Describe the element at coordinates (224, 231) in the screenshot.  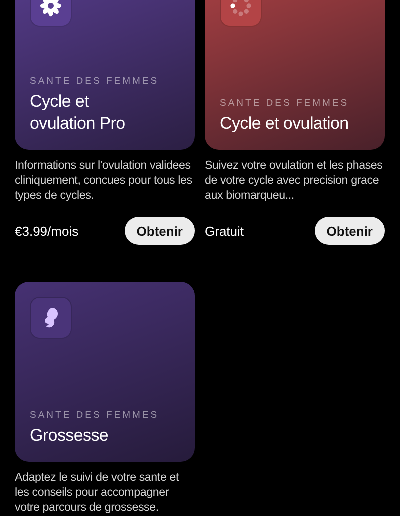
I see `price-label: Gratuit` at that location.